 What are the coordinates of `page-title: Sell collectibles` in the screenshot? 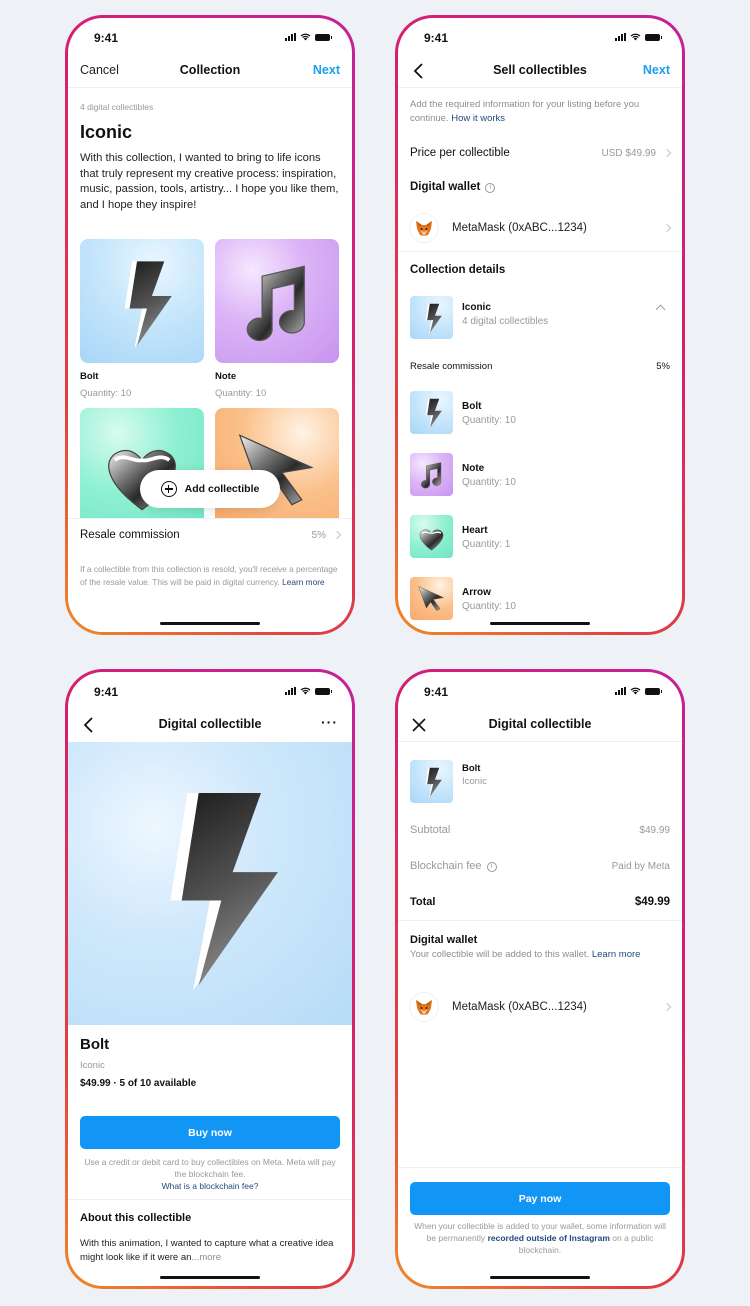 It's located at (540, 70).